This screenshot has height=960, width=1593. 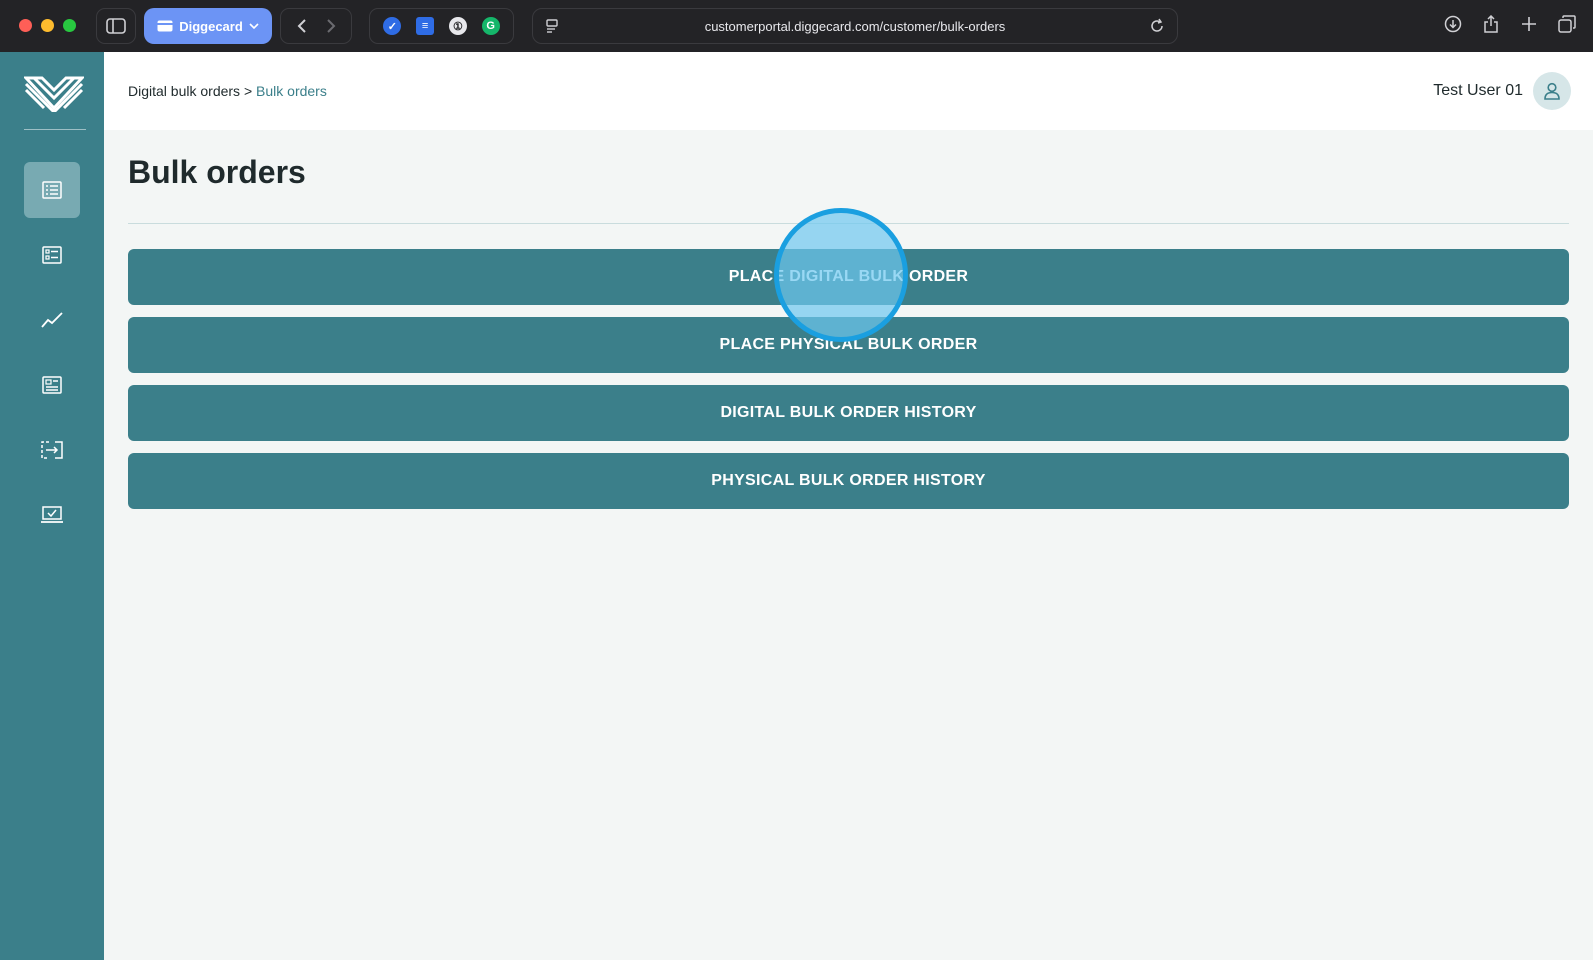 I want to click on breadcrumb: Digital bulk orders > Bulk orders, so click(x=227, y=91).